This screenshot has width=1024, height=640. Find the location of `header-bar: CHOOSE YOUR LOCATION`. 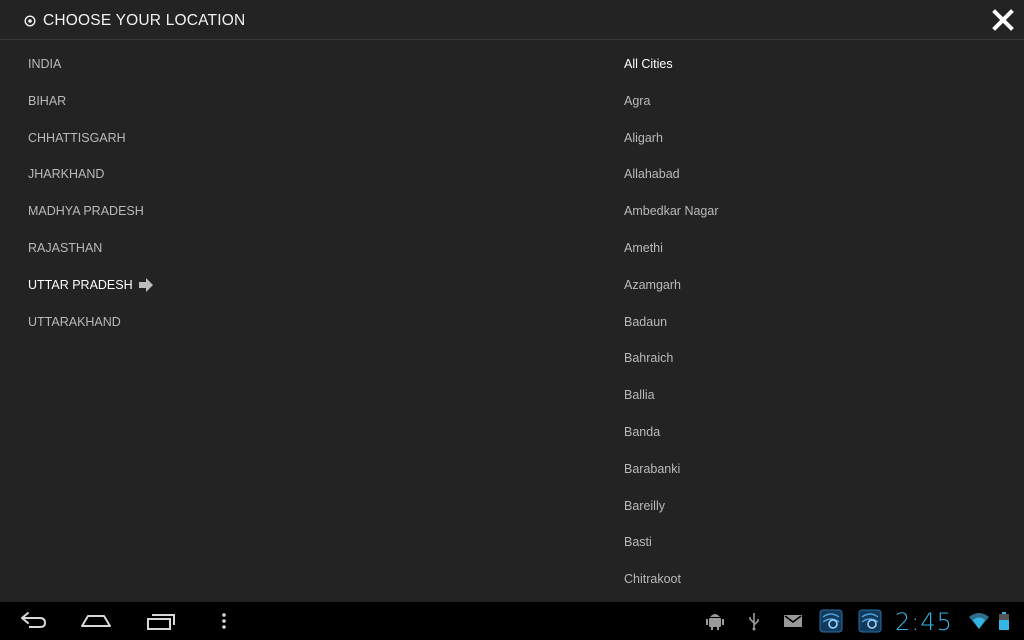

header-bar: CHOOSE YOUR LOCATION is located at coordinates (512, 20).